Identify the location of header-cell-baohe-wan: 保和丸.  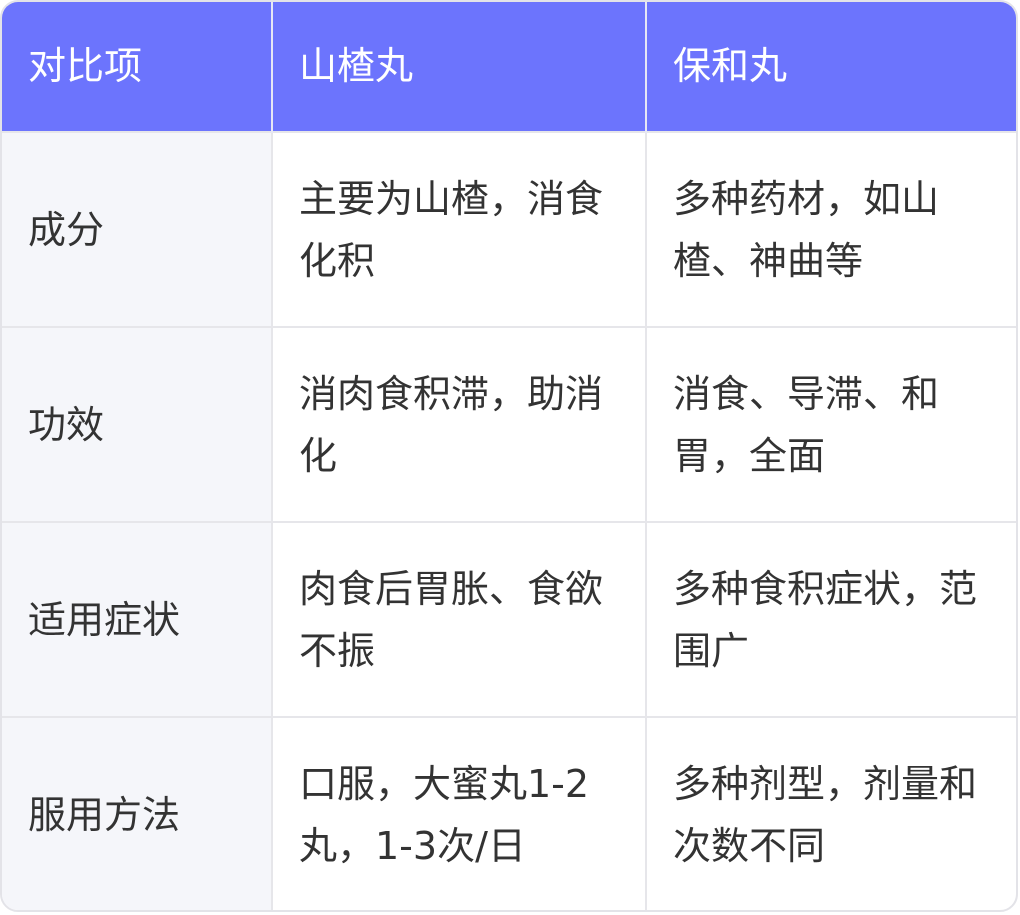
(831, 67).